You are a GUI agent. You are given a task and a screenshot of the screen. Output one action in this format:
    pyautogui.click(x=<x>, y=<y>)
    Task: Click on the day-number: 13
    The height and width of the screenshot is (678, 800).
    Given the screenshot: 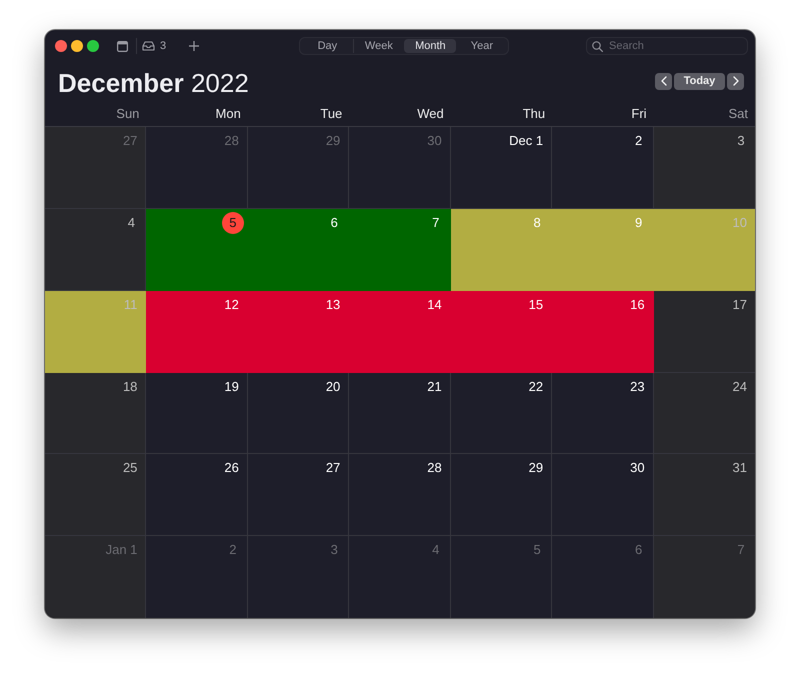 What is the action you would take?
    pyautogui.click(x=333, y=305)
    